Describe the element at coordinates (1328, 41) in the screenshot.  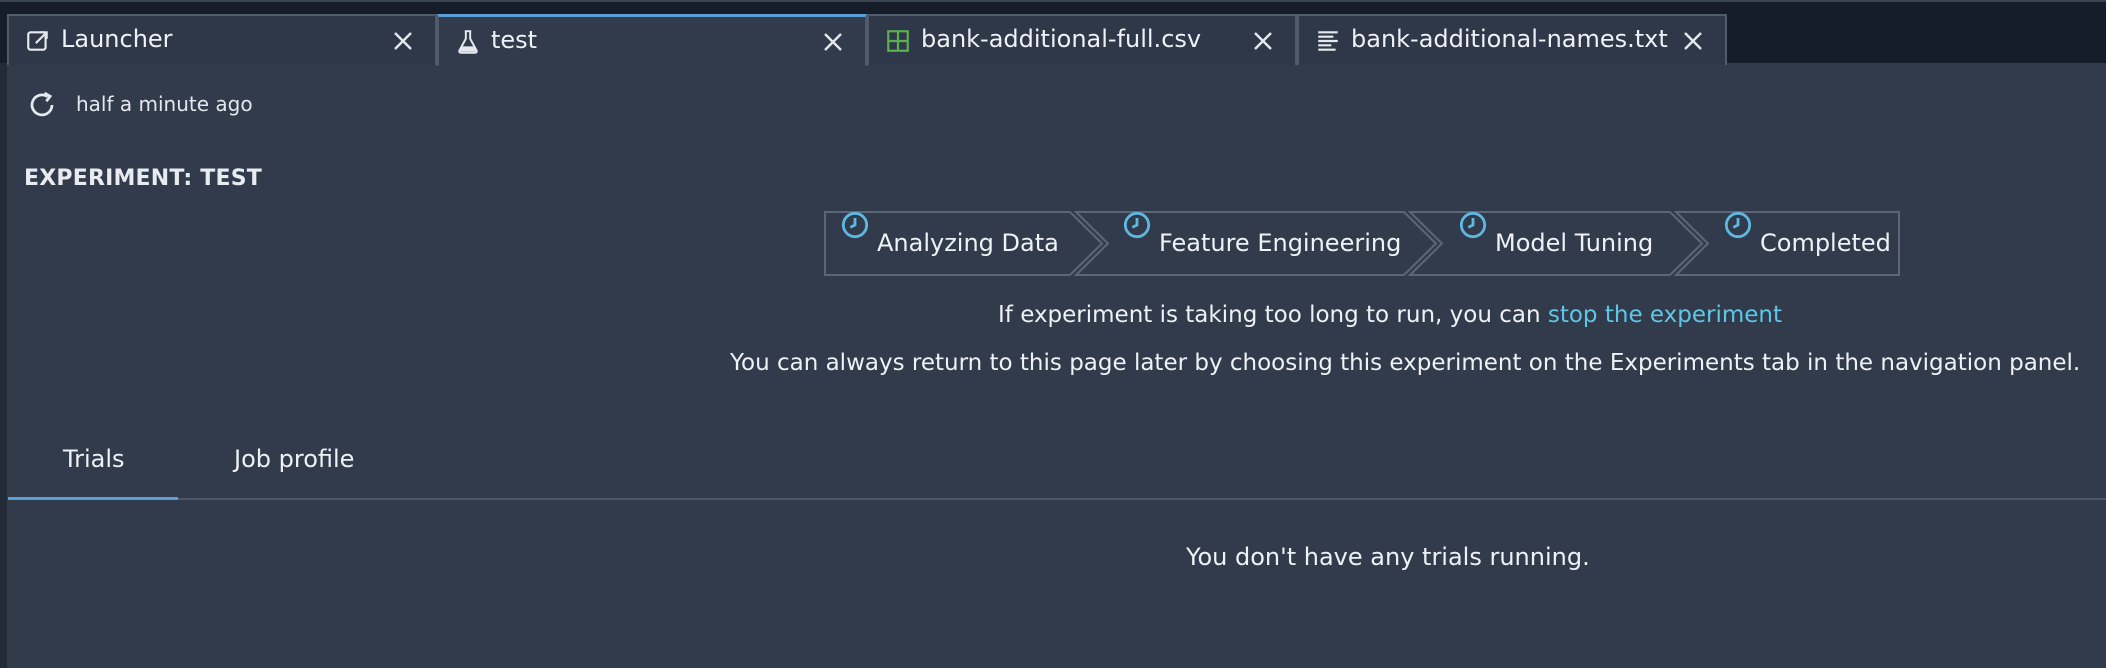
I see `text-file-icon` at that location.